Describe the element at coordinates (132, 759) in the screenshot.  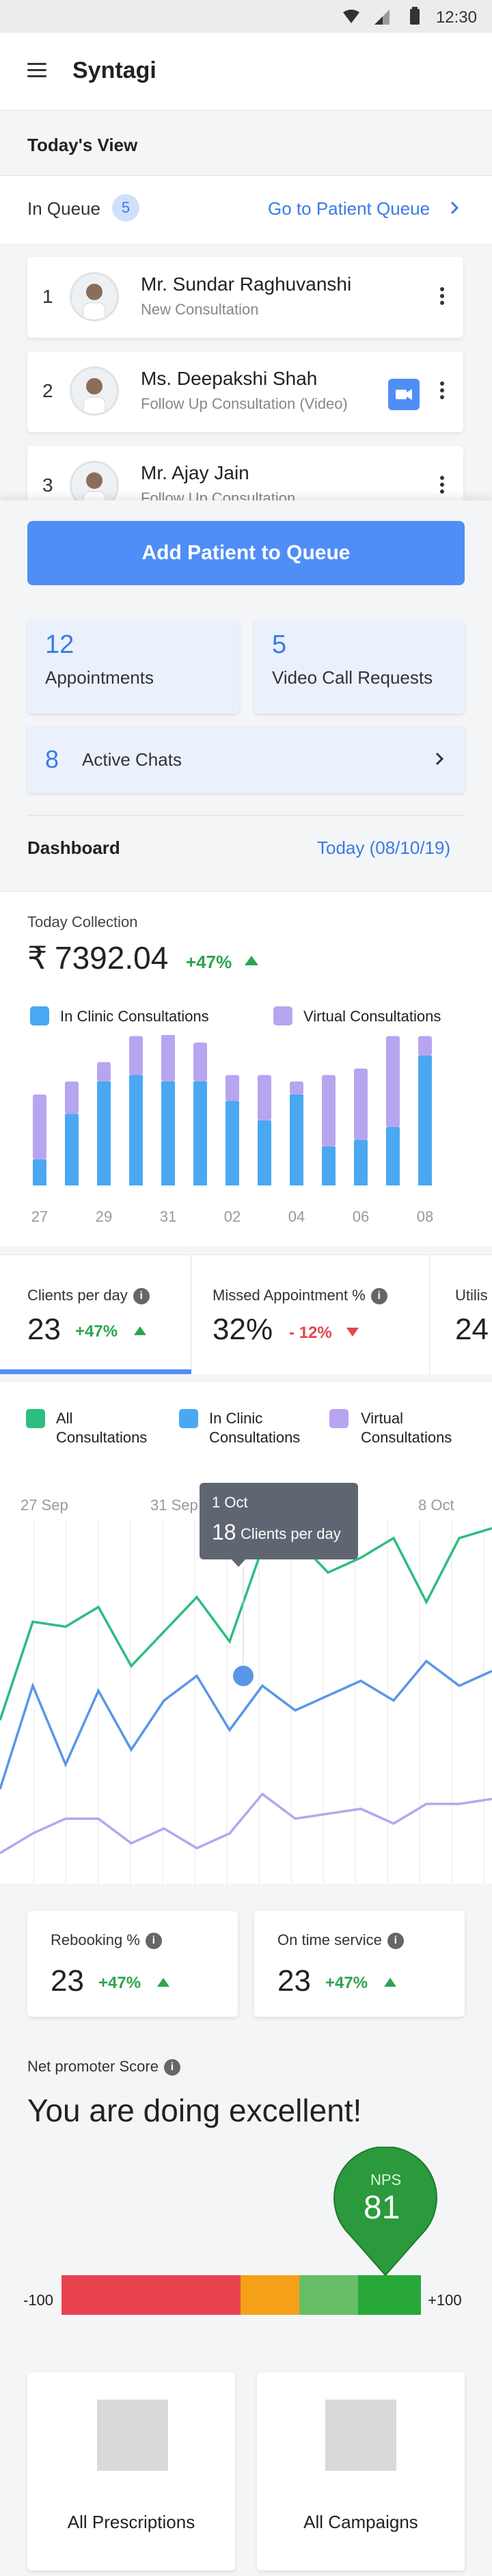
I see `active-chats-label: Active Chats` at that location.